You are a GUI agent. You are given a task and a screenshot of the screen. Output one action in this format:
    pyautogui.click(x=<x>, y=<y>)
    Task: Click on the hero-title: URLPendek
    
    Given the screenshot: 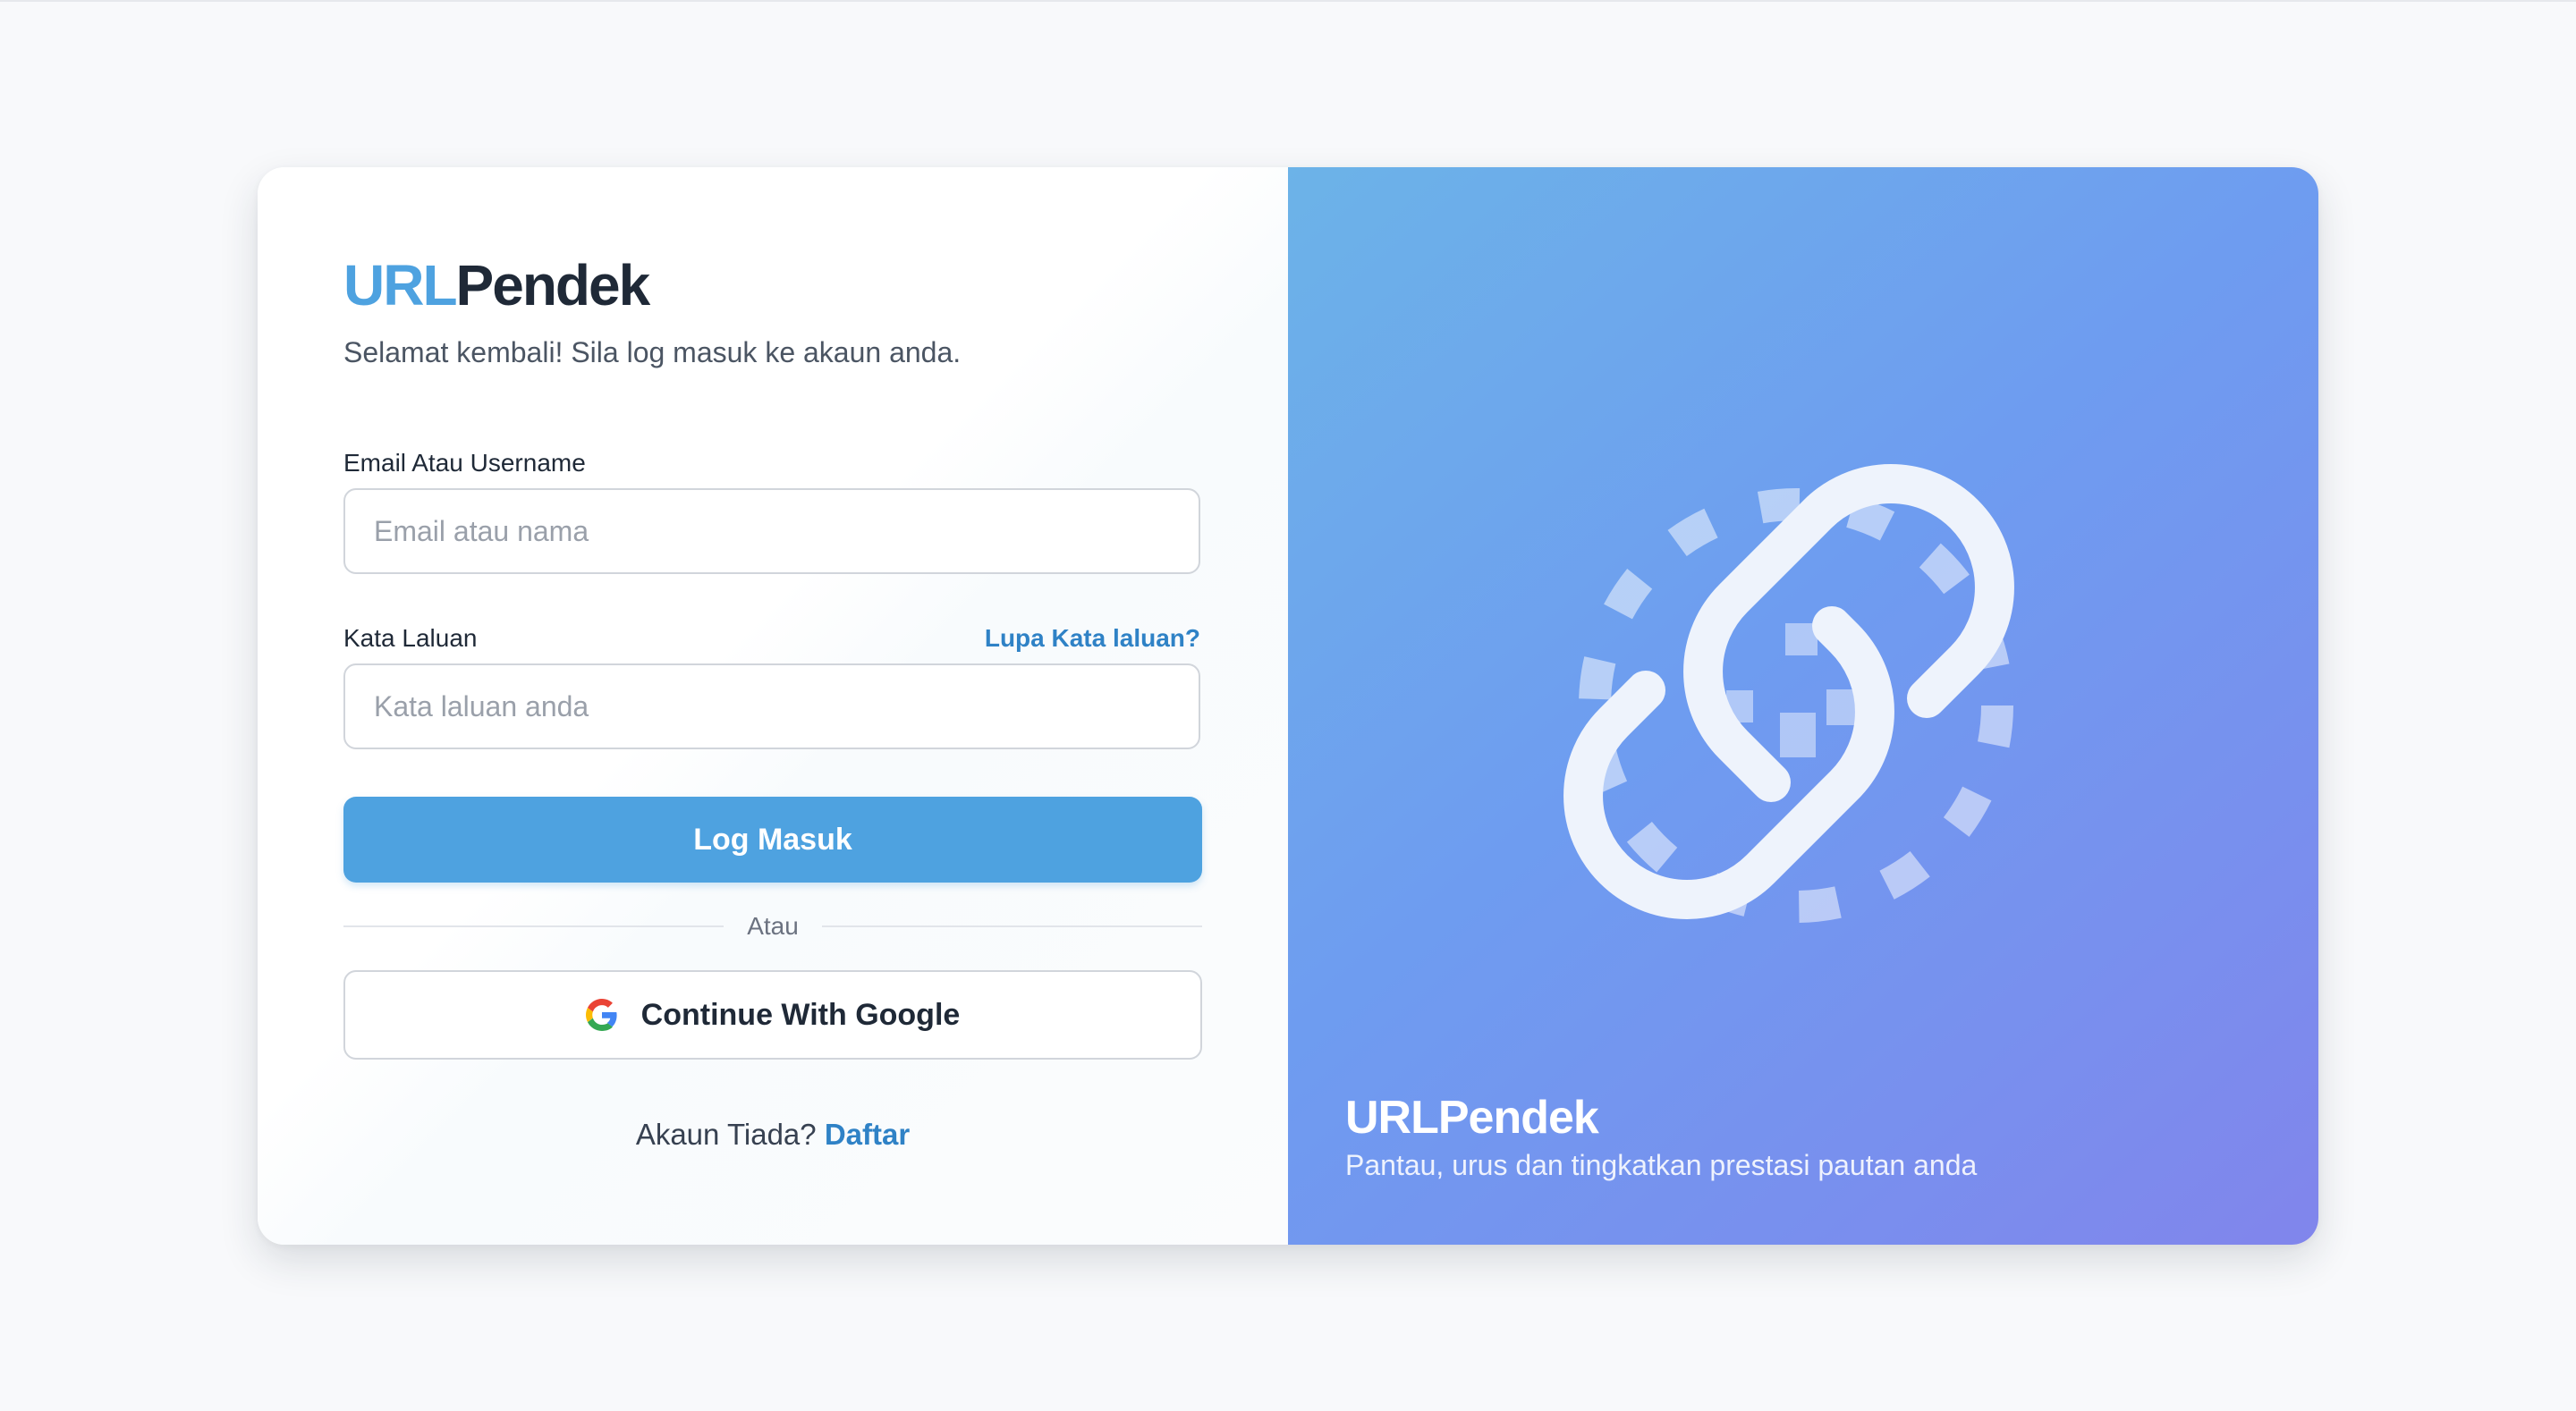 What is the action you would take?
    pyautogui.click(x=1472, y=1118)
    